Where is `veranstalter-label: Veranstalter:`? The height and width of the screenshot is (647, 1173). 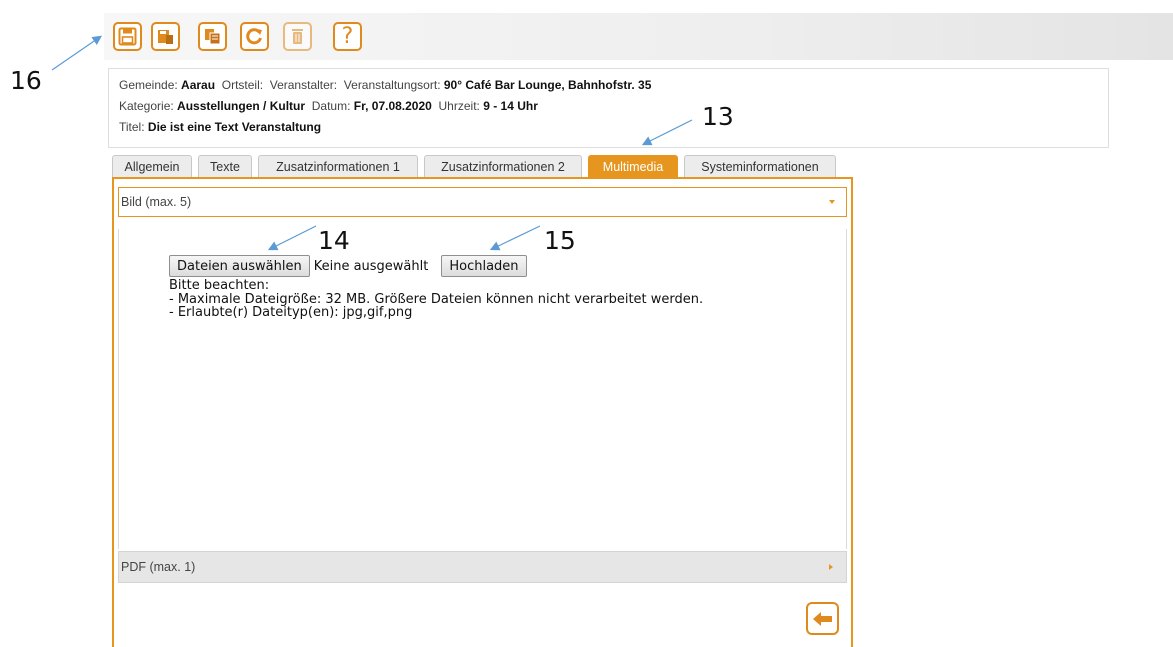 veranstalter-label: Veranstalter: is located at coordinates (303, 85).